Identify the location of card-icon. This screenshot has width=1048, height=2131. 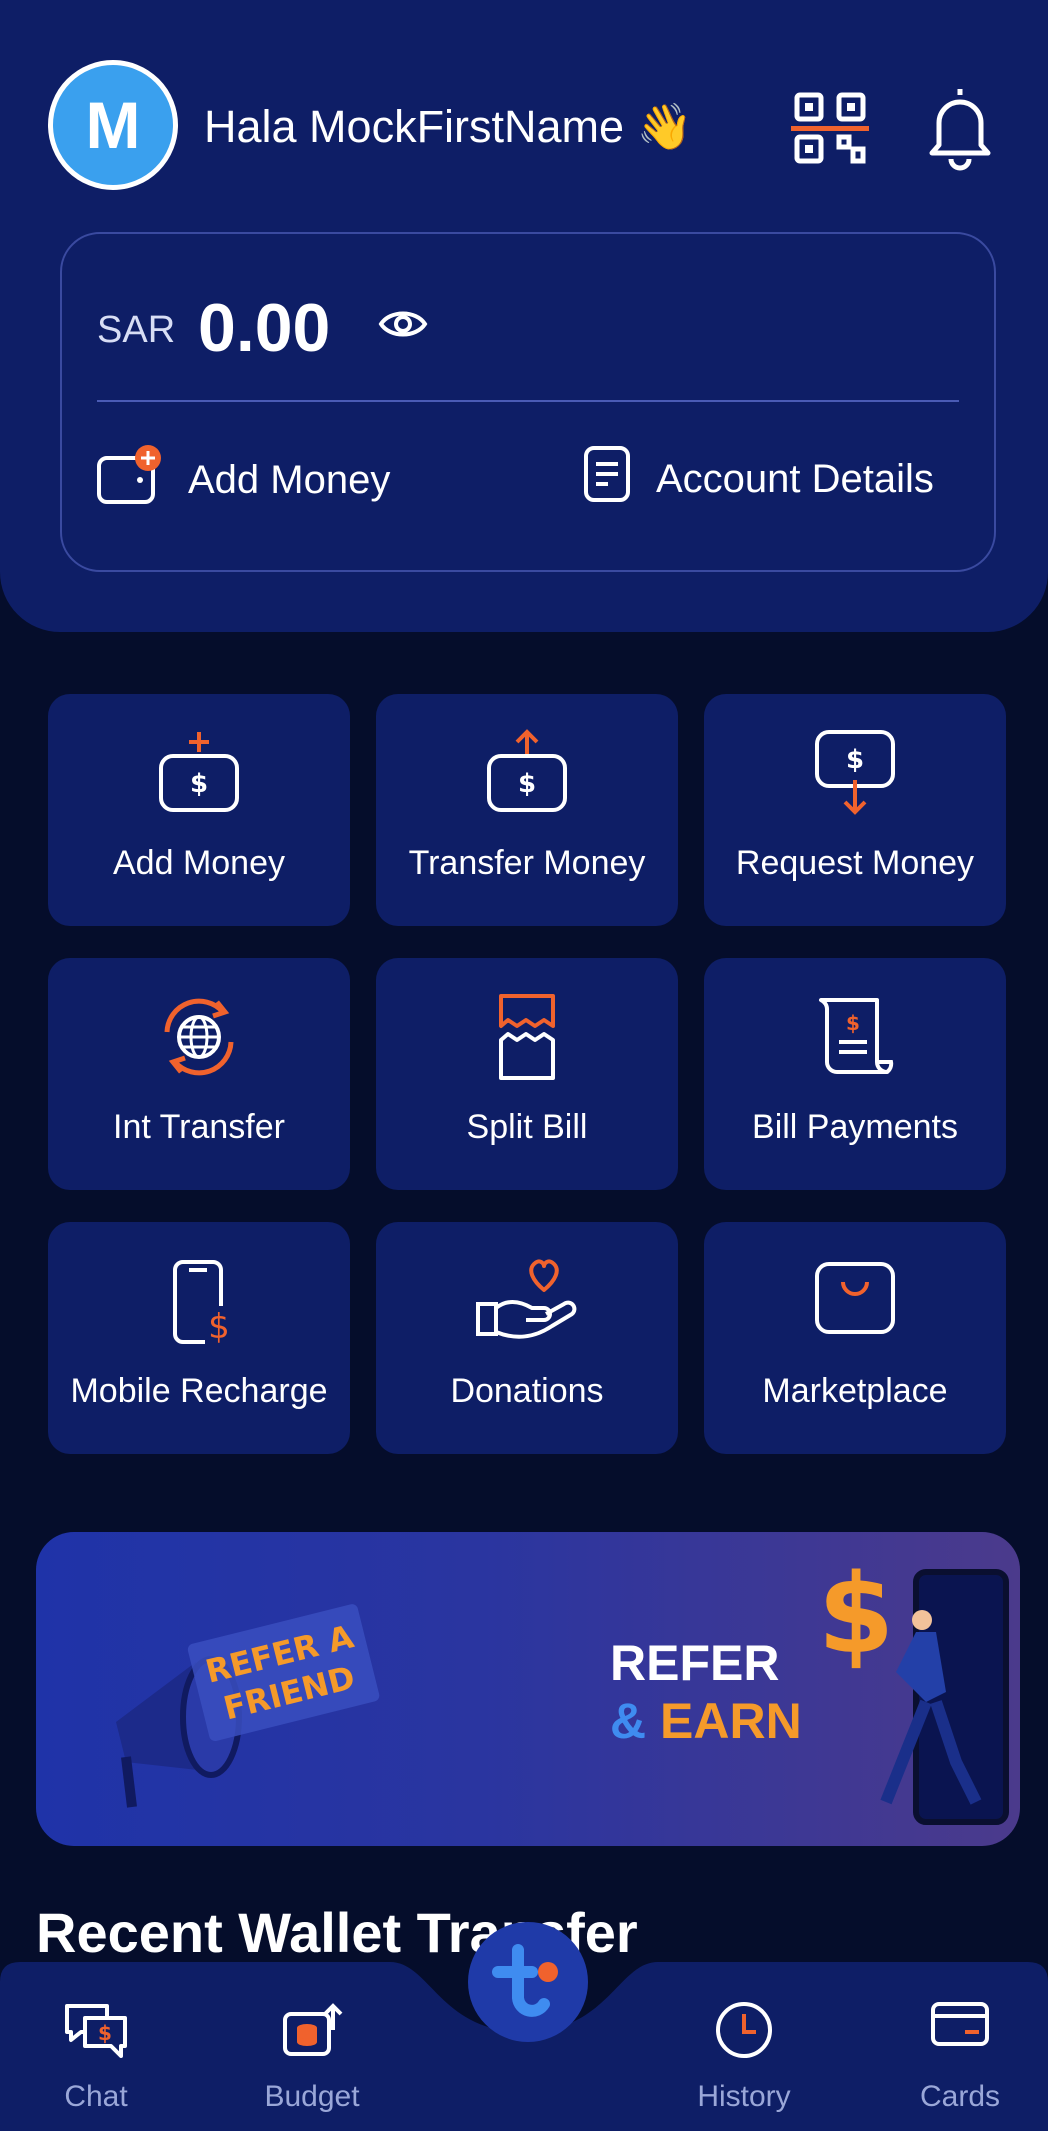
(960, 2024).